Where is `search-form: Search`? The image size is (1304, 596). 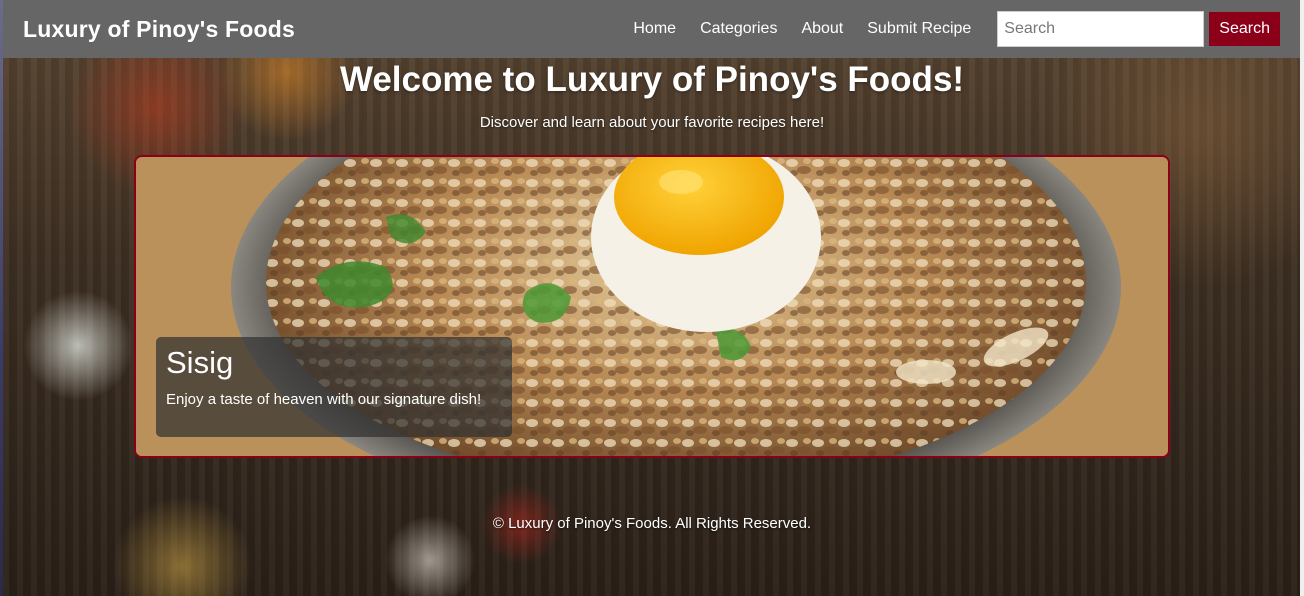 search-form: Search is located at coordinates (1138, 29).